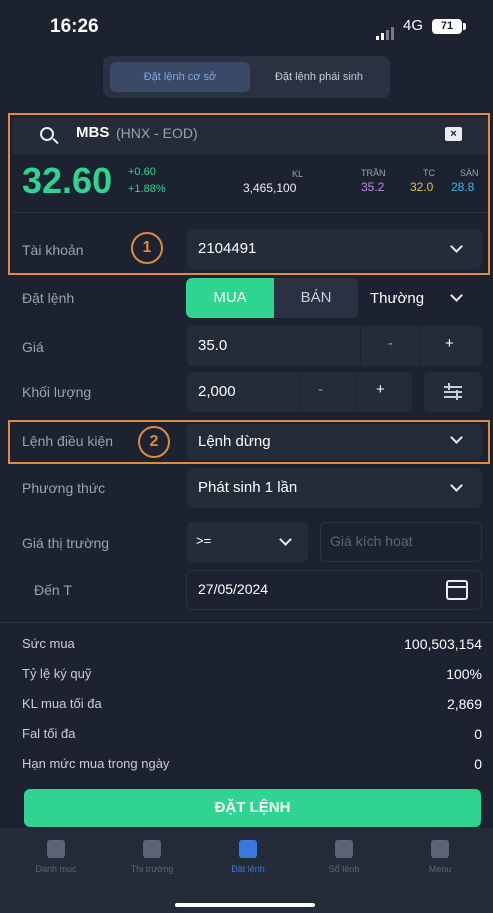 The width and height of the screenshot is (493, 913). What do you see at coordinates (57, 673) in the screenshot?
I see `info-label: Tỷ lệ ký quỹ` at bounding box center [57, 673].